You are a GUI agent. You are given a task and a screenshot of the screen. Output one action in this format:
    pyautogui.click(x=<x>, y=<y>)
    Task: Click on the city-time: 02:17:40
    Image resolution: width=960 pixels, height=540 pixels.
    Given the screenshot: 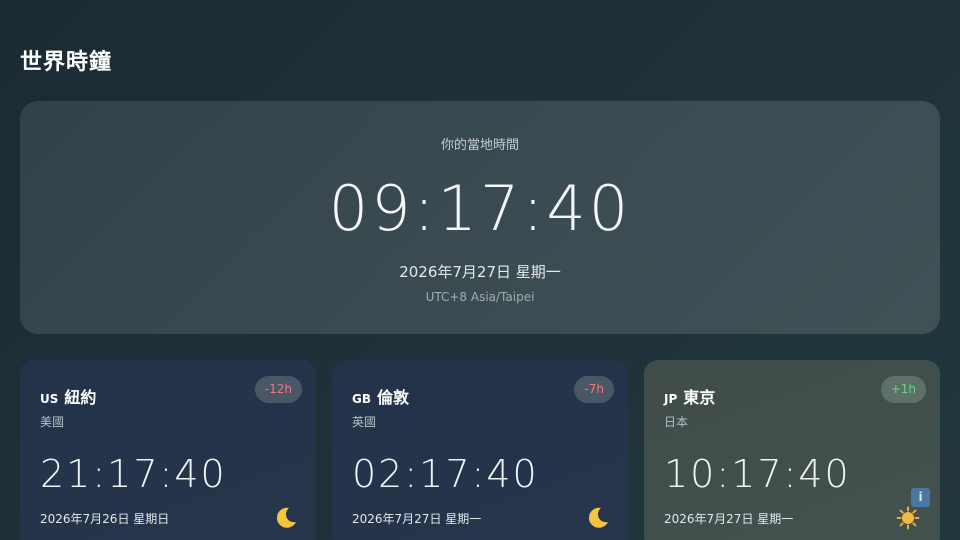 What is the action you would take?
    pyautogui.click(x=445, y=474)
    